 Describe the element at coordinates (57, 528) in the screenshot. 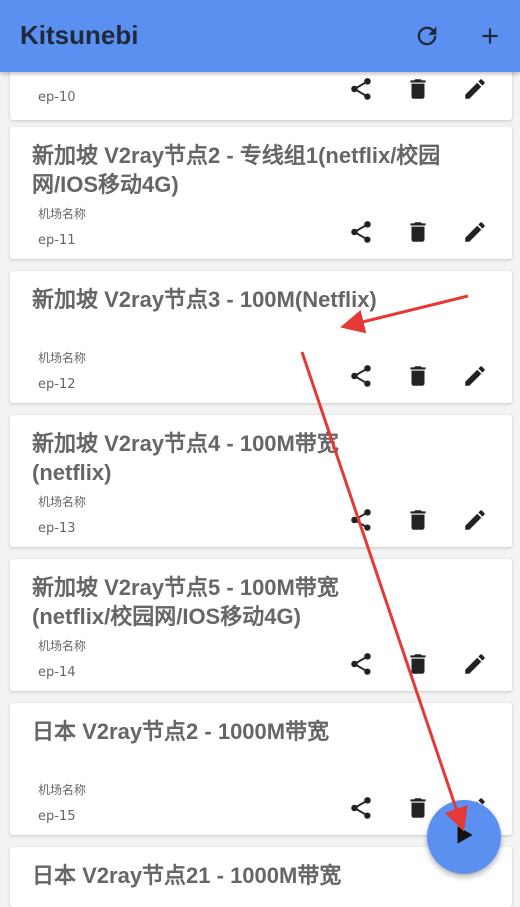

I see `server-ep: ep-13` at that location.